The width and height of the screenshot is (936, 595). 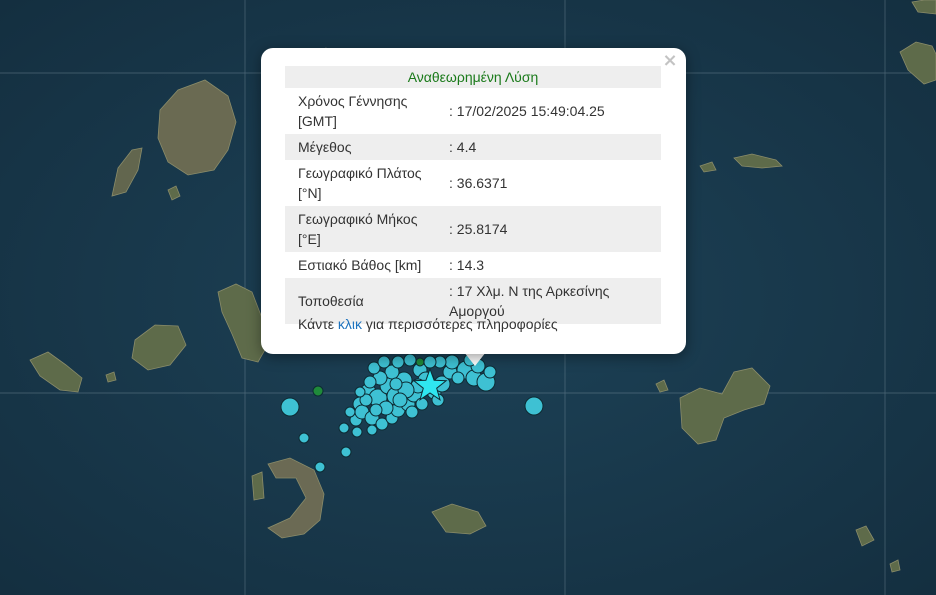 What do you see at coordinates (365, 265) in the screenshot?
I see `label-depth: Εστιακό Βάθος [km]` at bounding box center [365, 265].